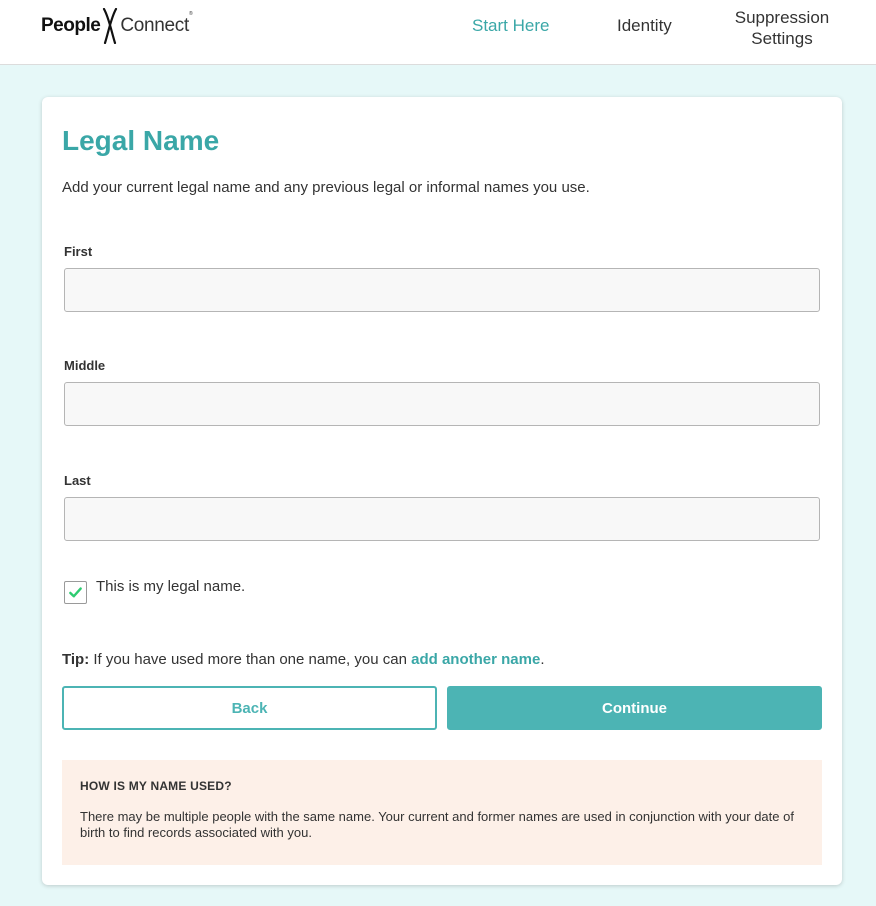 Image resolution: width=876 pixels, height=906 pixels. I want to click on x-figure-icon, so click(110, 26).